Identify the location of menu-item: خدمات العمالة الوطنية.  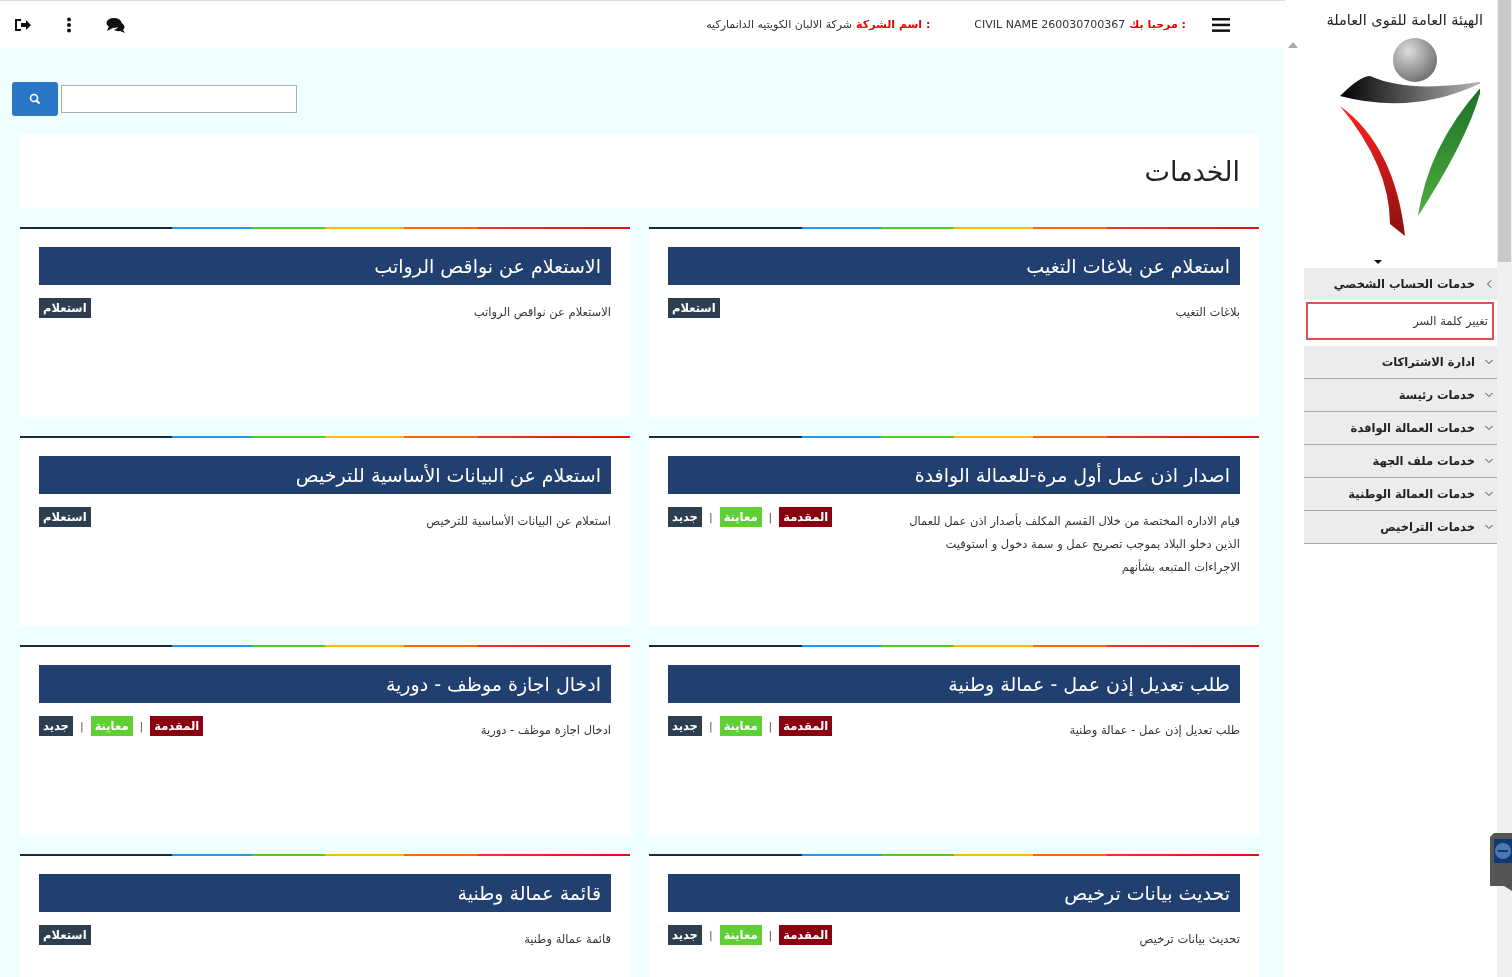
(1400, 494).